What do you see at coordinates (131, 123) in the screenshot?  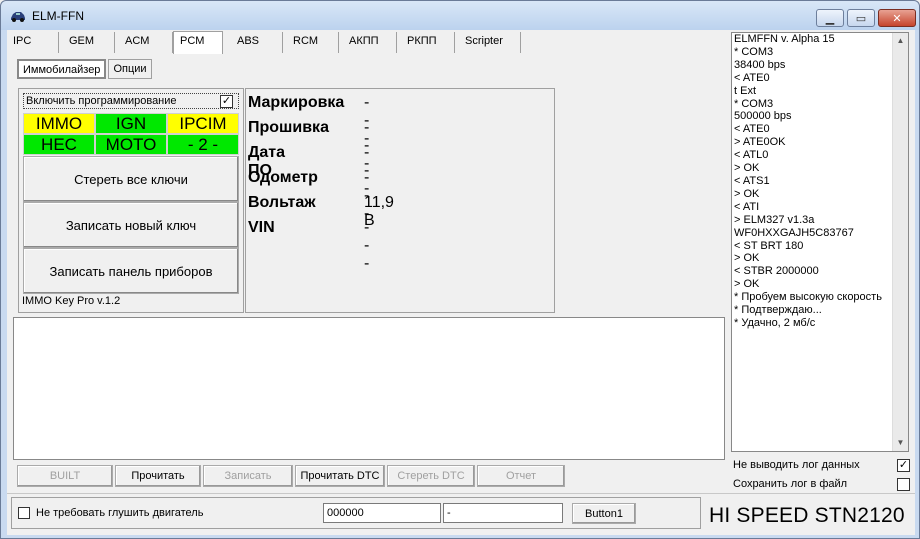 I see `status-ign: IGN` at bounding box center [131, 123].